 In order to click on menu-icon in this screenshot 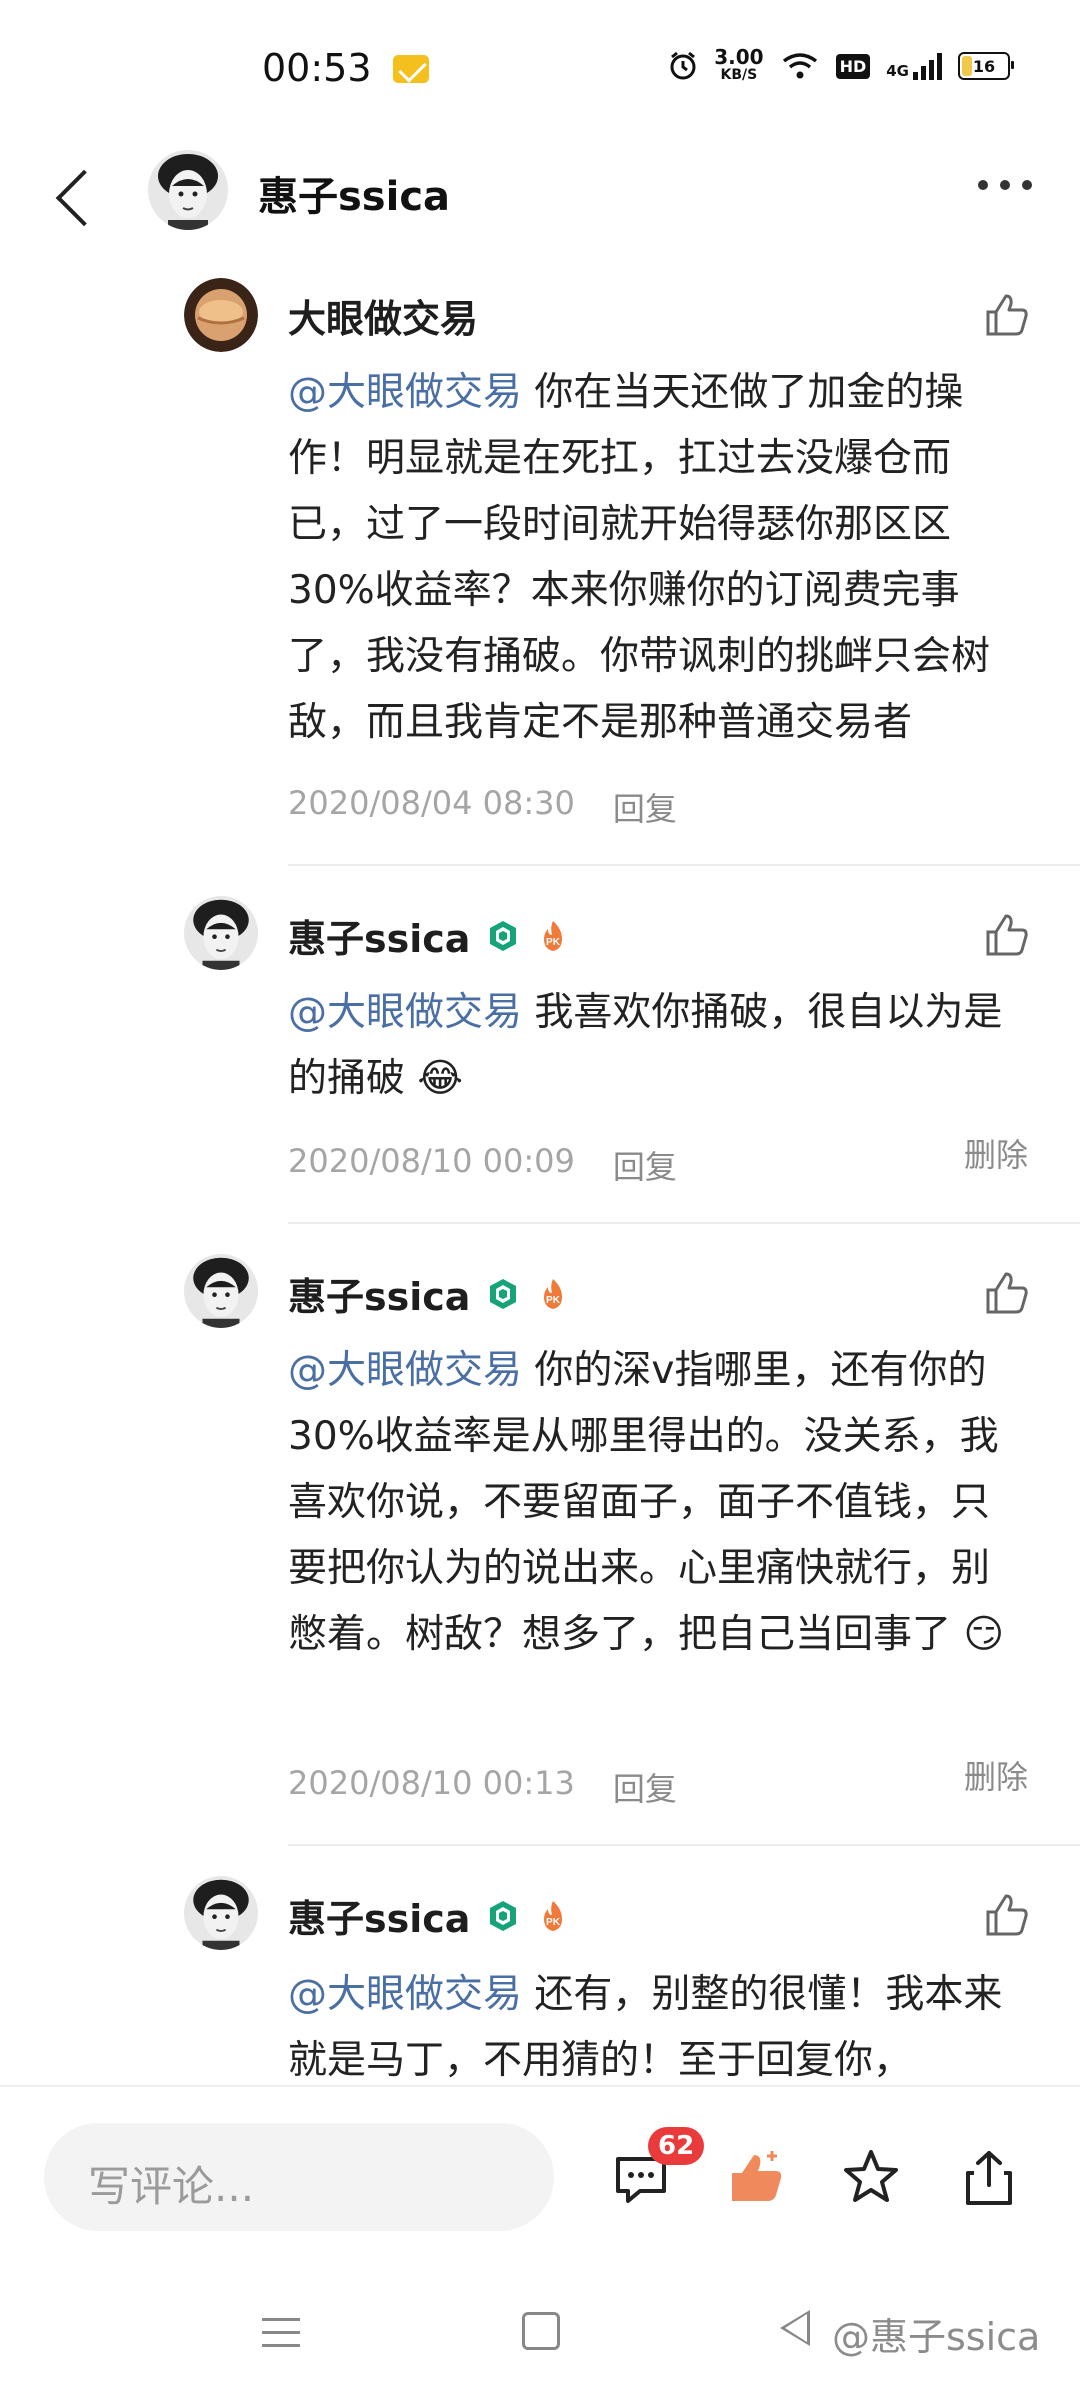, I will do `click(281, 2337)`.